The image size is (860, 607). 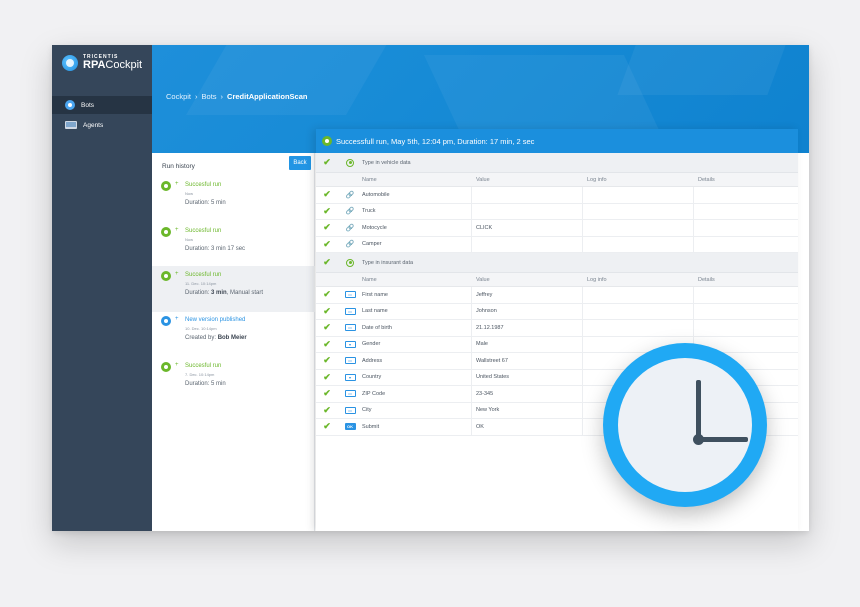 I want to click on clock-hour-hand, so click(x=698, y=411).